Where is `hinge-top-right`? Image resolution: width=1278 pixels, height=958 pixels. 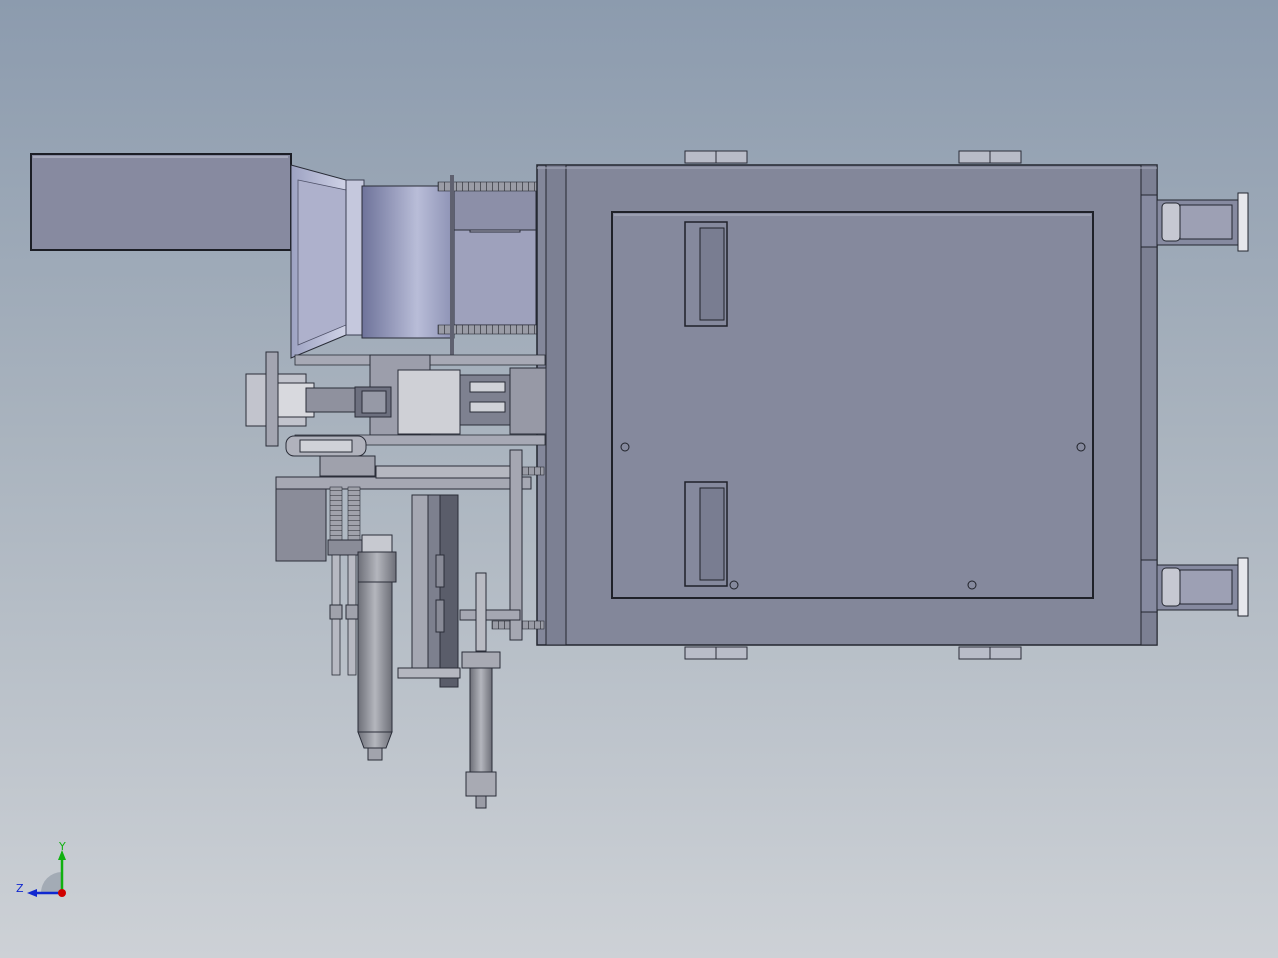 hinge-top-right is located at coordinates (990, 157).